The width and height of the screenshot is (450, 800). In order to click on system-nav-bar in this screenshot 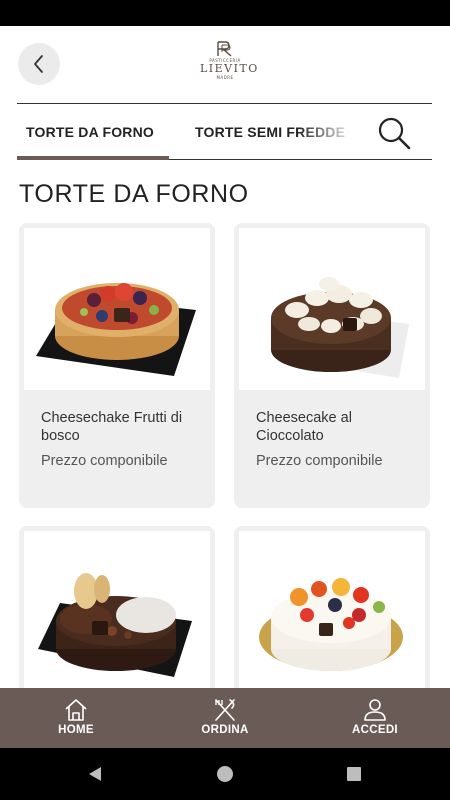, I will do `click(225, 774)`.